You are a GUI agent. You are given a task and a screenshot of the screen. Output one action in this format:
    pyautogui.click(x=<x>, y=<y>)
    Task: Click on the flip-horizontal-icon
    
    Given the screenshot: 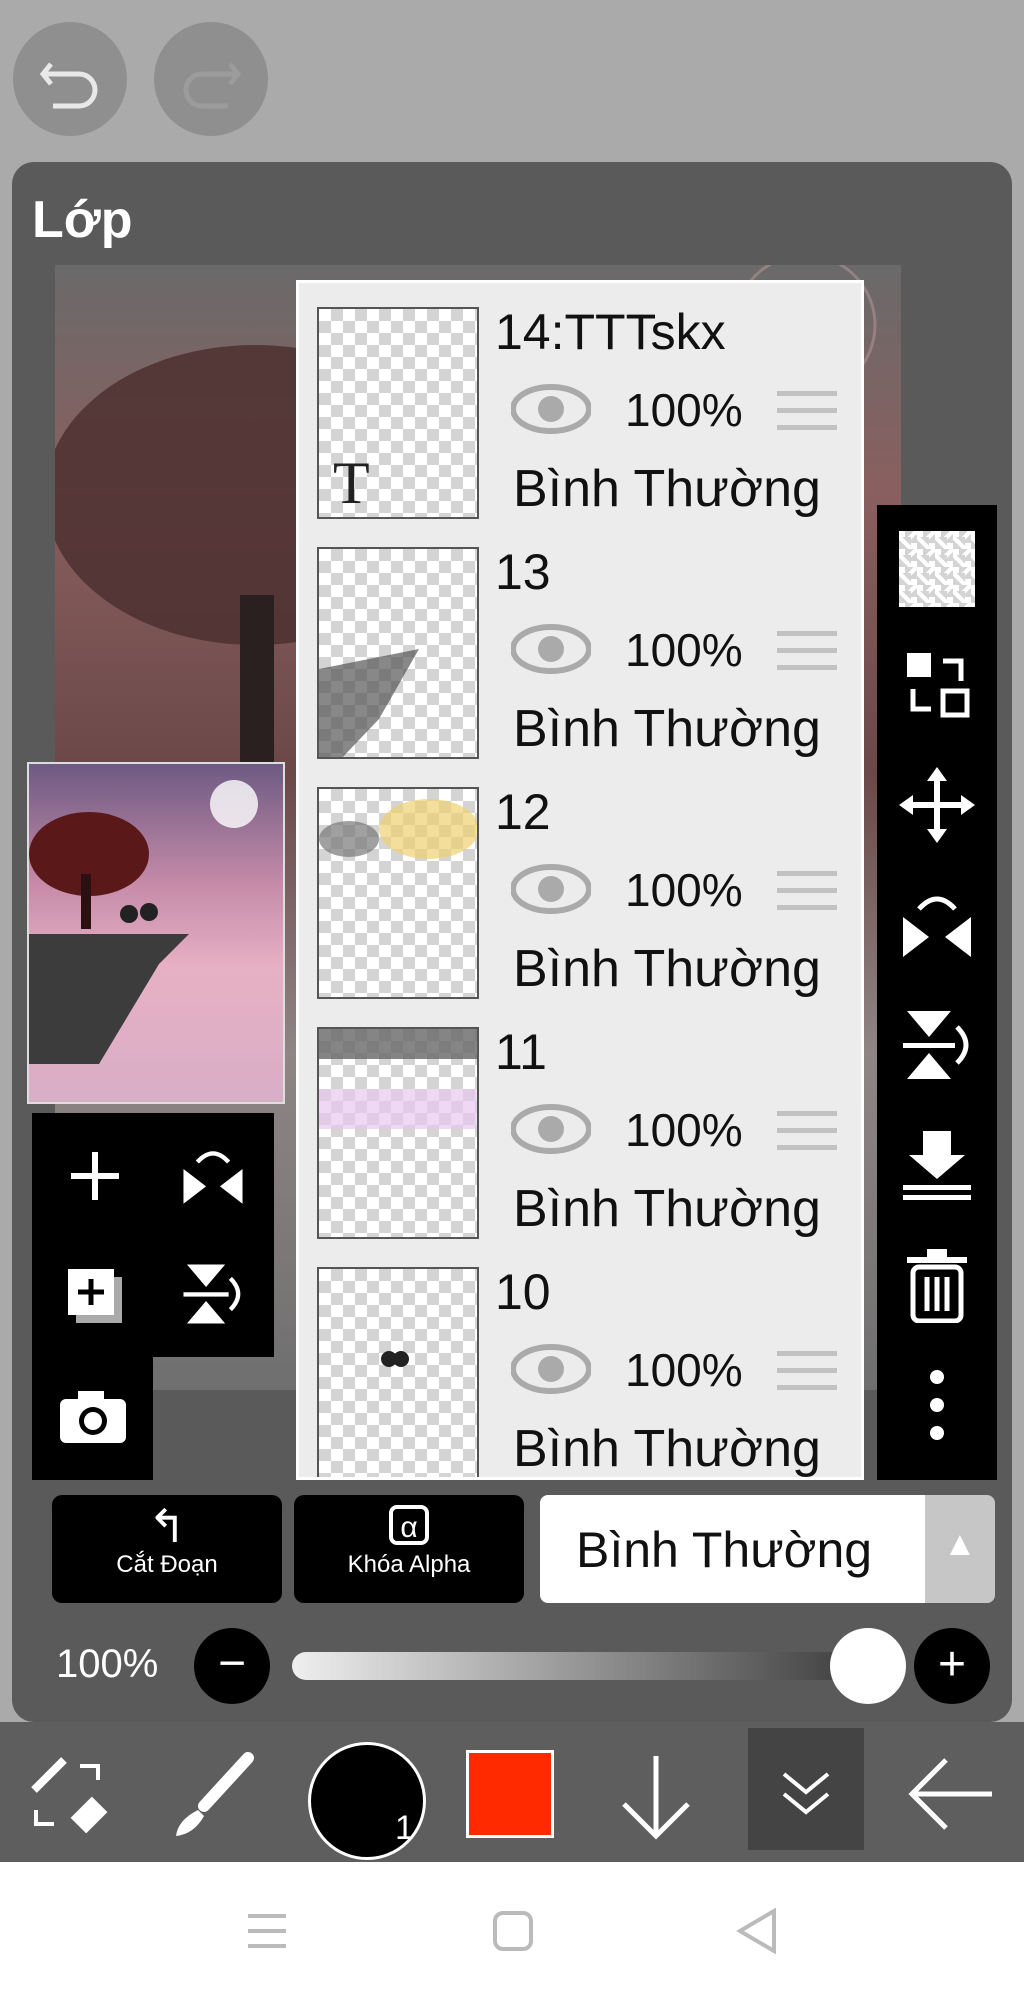 What is the action you would take?
    pyautogui.click(x=937, y=925)
    